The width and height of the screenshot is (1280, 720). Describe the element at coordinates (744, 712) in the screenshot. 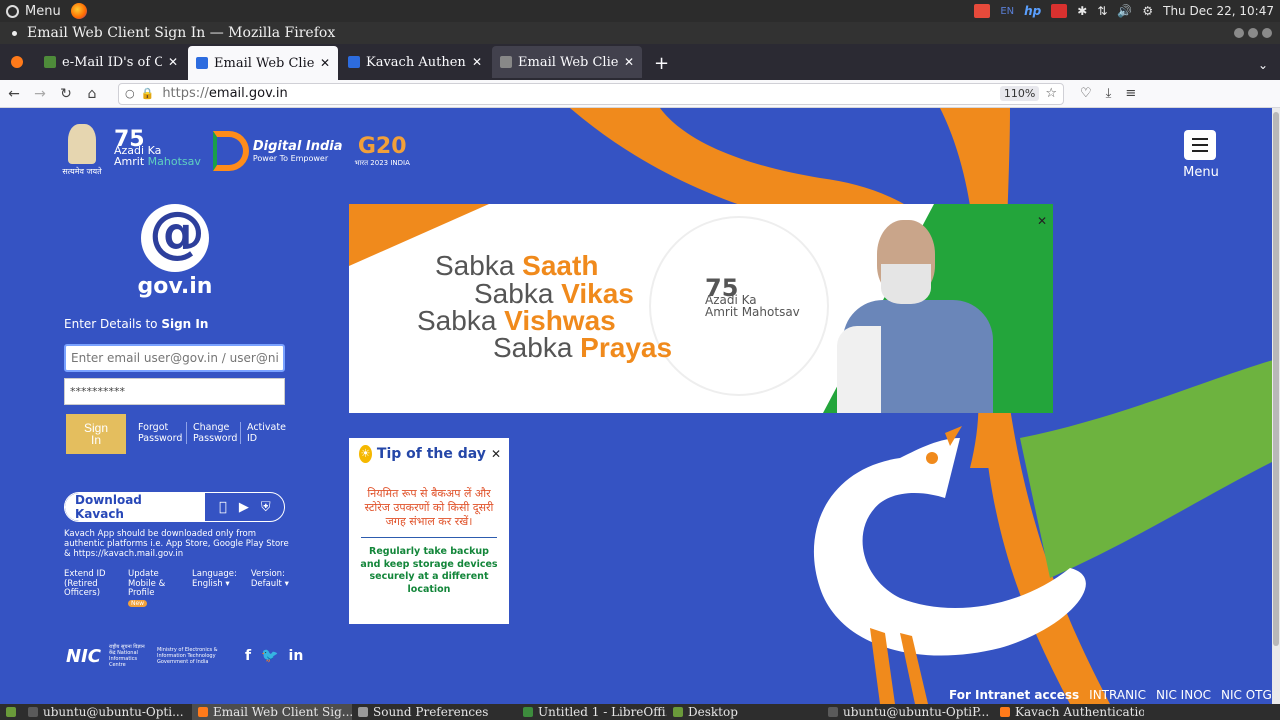

I see `taskbar-item: Desktop` at that location.